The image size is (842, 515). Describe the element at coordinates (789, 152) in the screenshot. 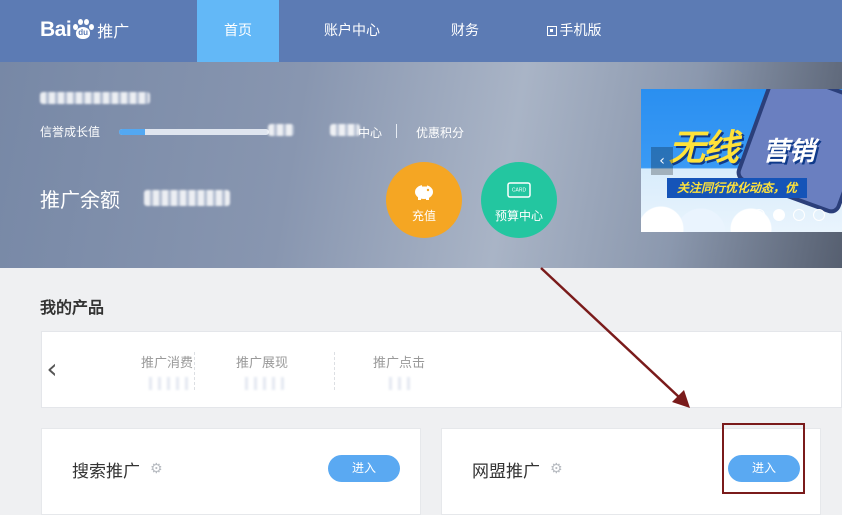

I see `banner-title-white: 营销` at that location.